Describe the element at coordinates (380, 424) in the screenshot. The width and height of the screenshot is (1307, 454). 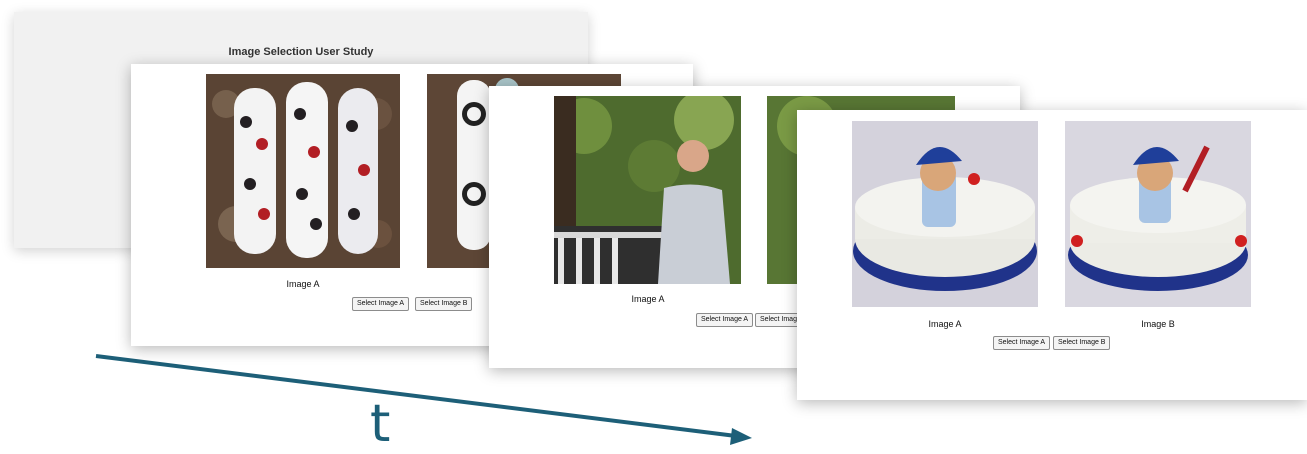
I see `time-axis-label: t` at that location.